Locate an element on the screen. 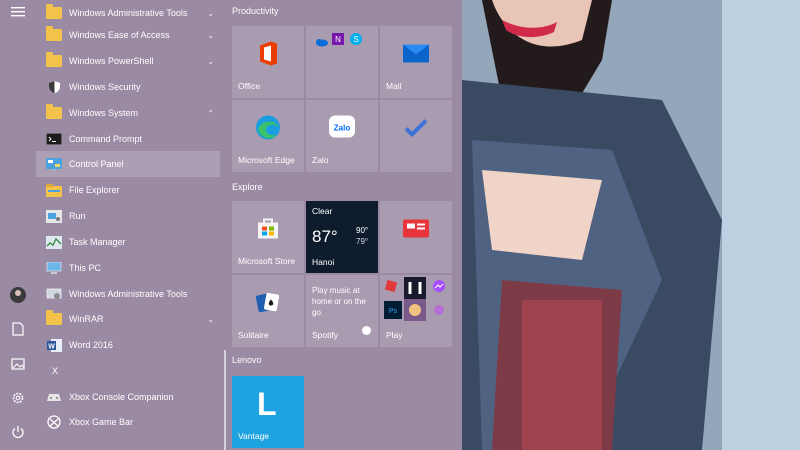  weather-temp: 87° is located at coordinates (325, 236).